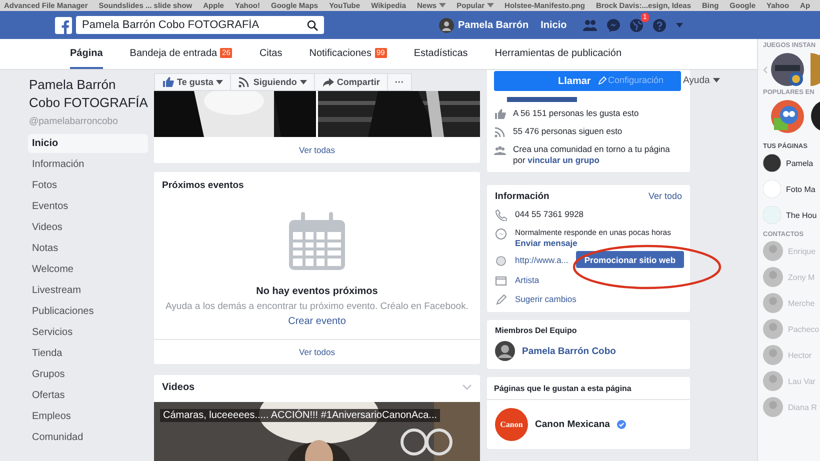 This screenshot has width=820, height=461. Describe the element at coordinates (312, 25) in the screenshot. I see `search-icon` at that location.